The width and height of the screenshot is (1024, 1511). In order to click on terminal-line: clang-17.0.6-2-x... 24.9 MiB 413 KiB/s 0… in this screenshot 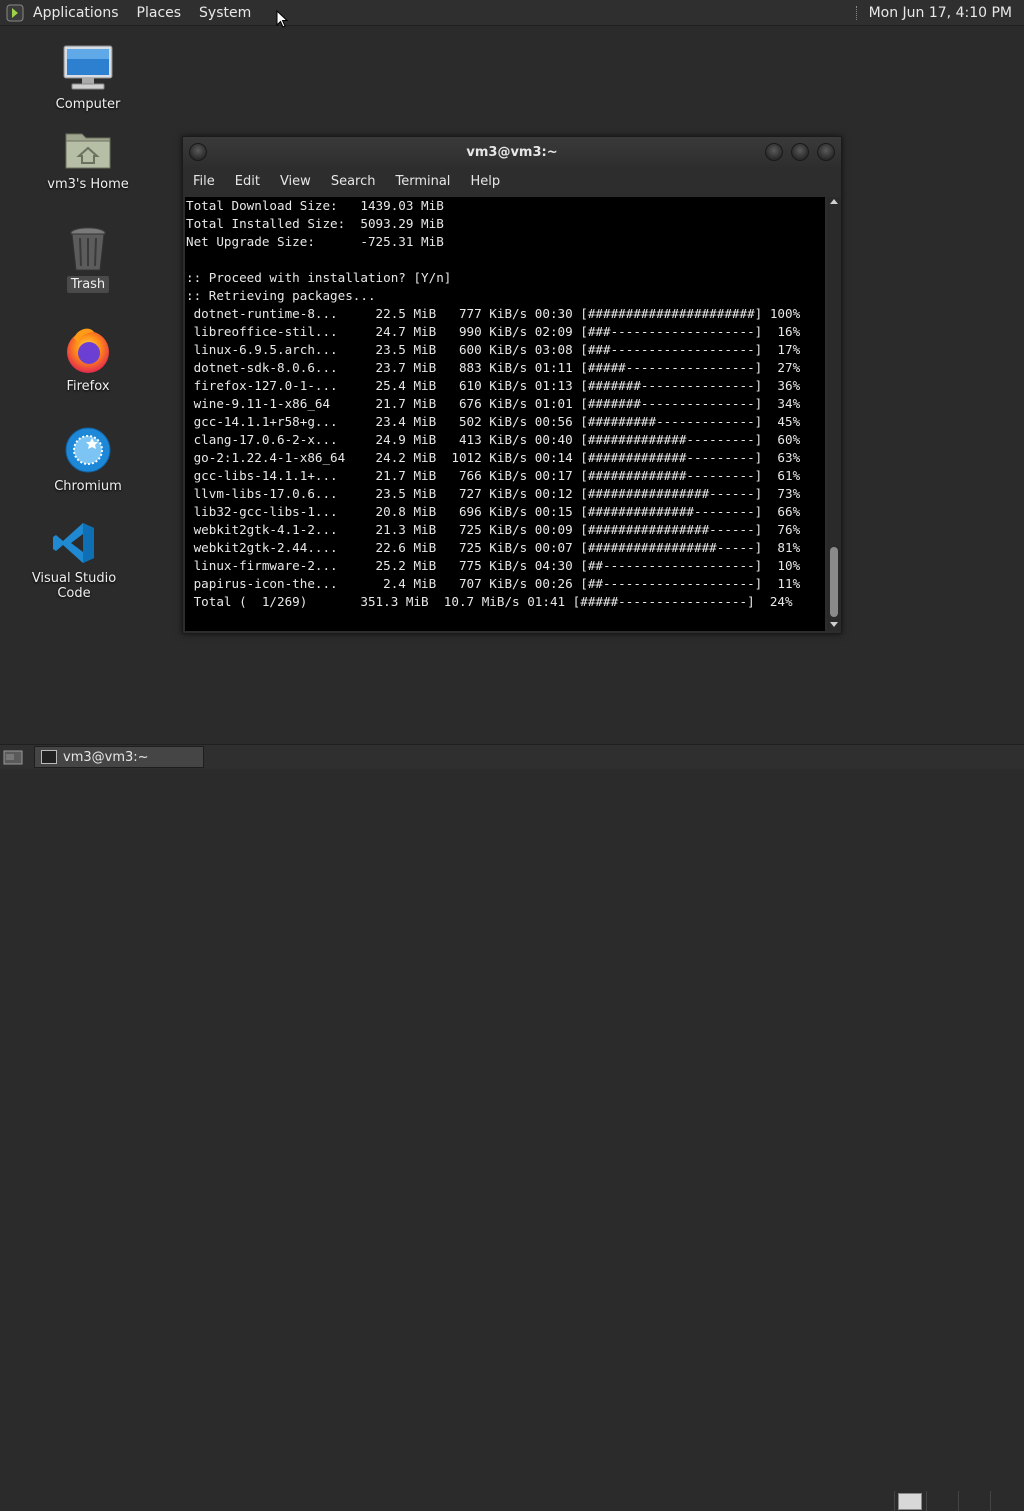, I will do `click(493, 439)`.